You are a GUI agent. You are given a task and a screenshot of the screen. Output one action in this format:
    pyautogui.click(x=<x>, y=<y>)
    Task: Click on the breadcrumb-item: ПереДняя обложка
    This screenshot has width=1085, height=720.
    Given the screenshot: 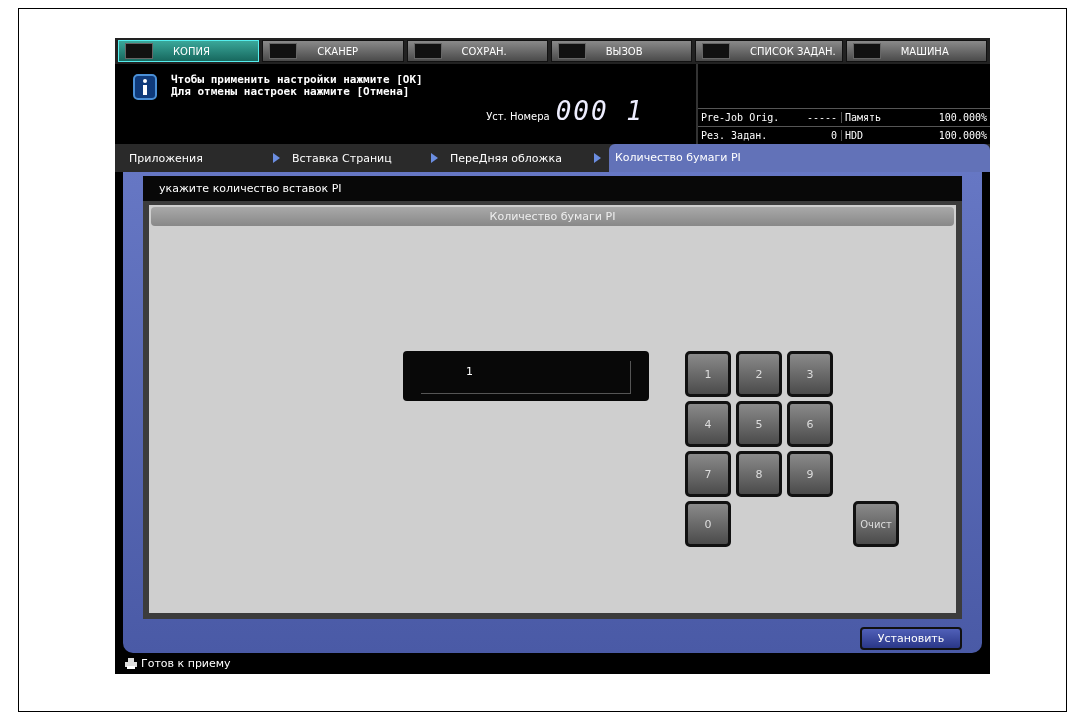 What is the action you would take?
    pyautogui.click(x=520, y=158)
    